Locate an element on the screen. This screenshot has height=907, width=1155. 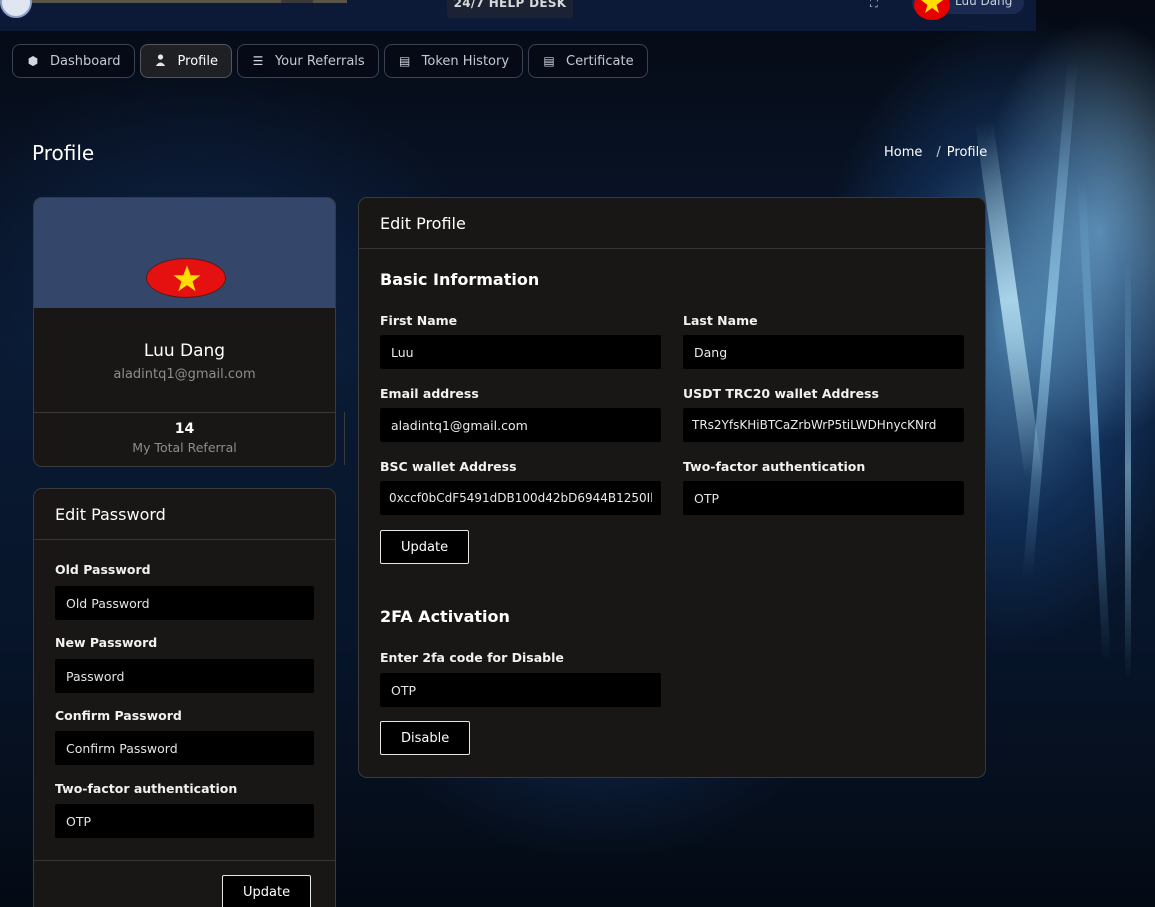
last-name-label: Last Name is located at coordinates (720, 320).